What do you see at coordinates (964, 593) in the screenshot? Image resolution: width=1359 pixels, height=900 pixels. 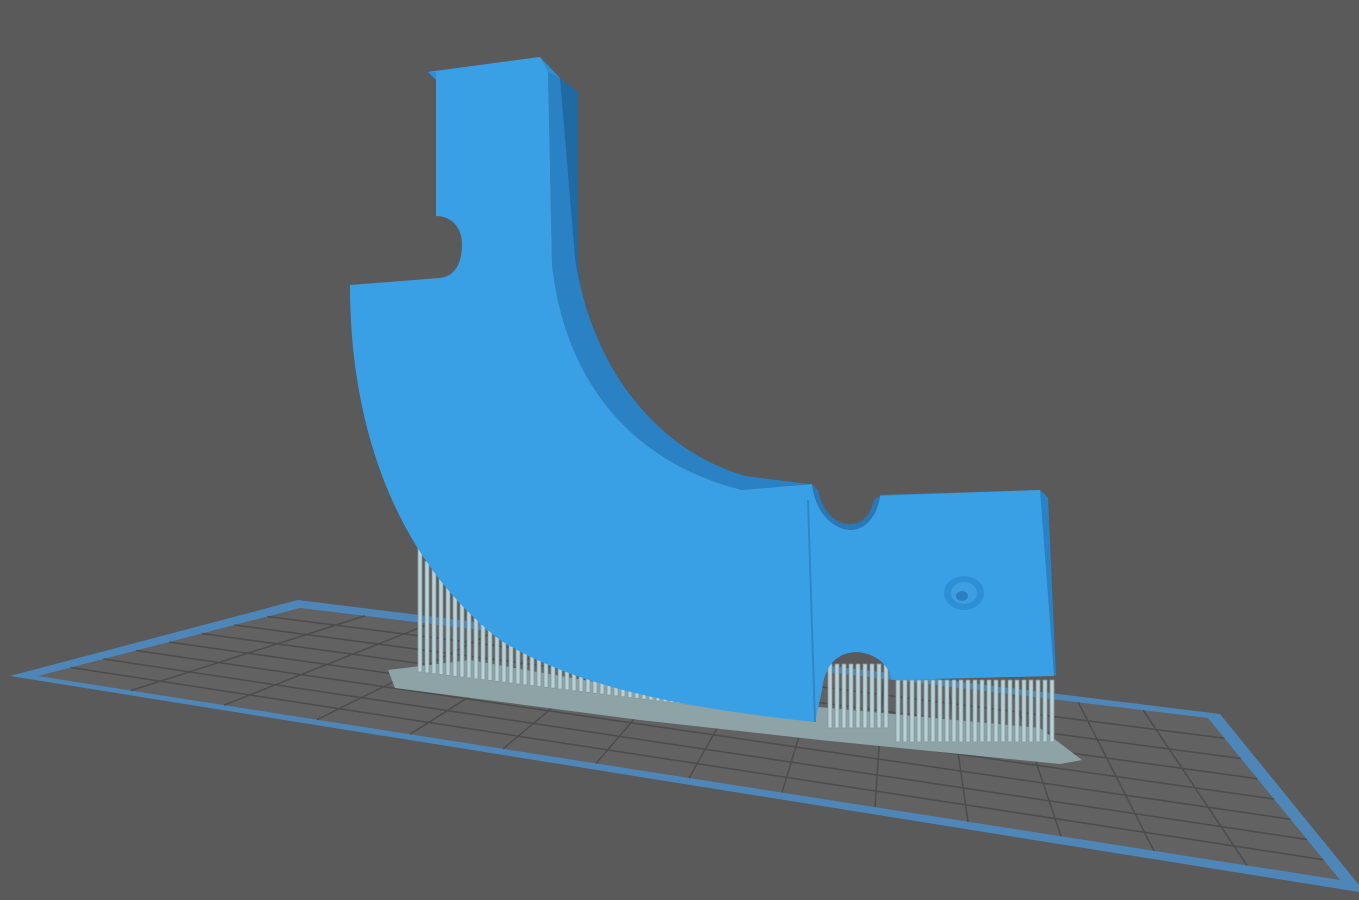 I see `countersunk-hole-icon` at bounding box center [964, 593].